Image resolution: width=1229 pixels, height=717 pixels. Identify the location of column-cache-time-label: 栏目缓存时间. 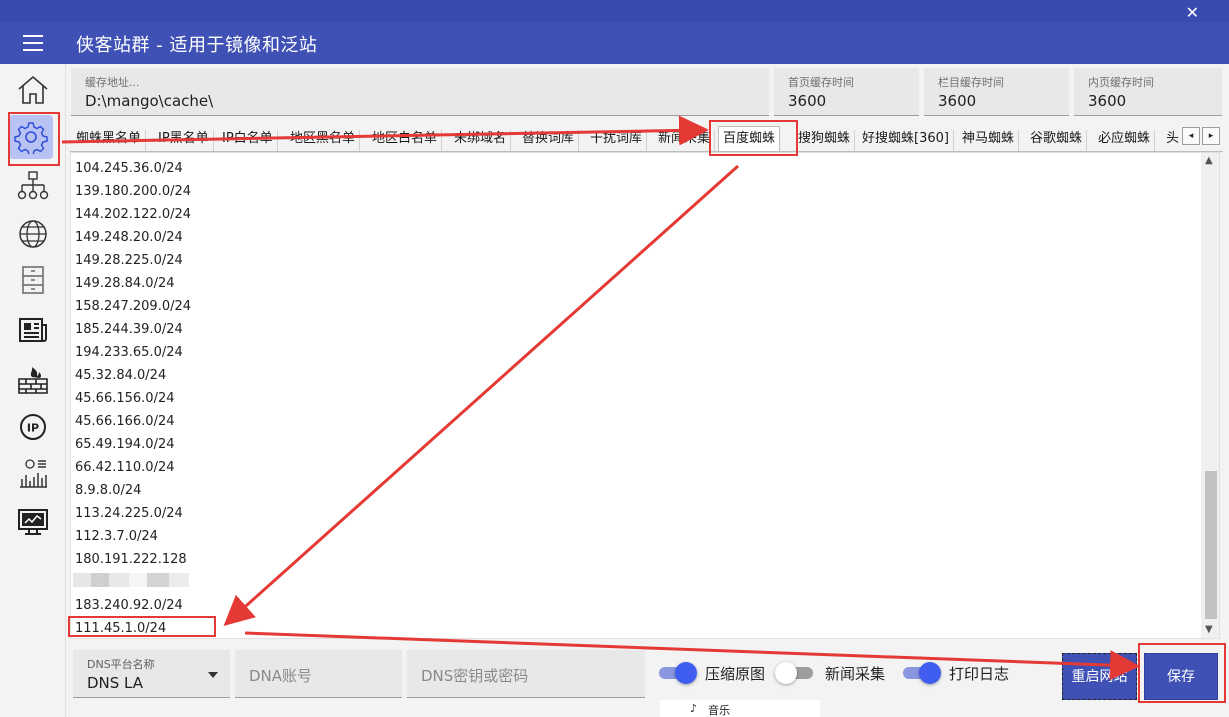
(971, 82).